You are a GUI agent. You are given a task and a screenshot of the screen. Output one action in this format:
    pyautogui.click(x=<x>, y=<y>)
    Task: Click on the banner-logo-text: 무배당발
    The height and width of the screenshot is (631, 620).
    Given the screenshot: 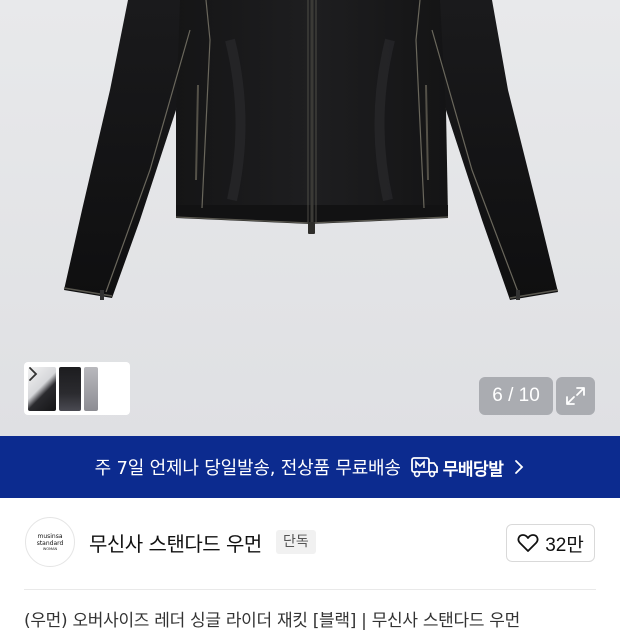 What is the action you would take?
    pyautogui.click(x=473, y=469)
    